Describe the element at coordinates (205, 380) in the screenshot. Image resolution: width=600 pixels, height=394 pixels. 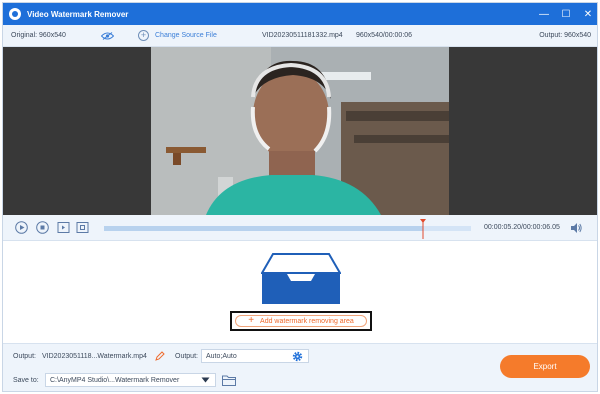
I see `chevron-down-icon` at that location.